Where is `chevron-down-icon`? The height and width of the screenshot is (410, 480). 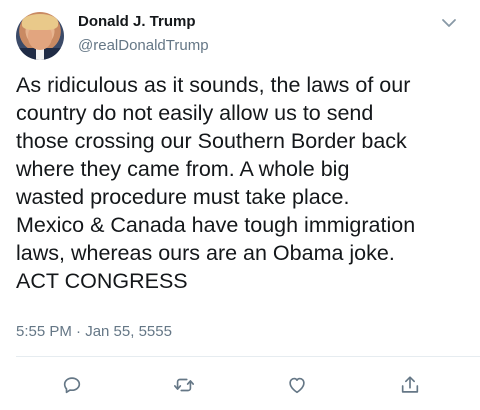 chevron-down-icon is located at coordinates (449, 23).